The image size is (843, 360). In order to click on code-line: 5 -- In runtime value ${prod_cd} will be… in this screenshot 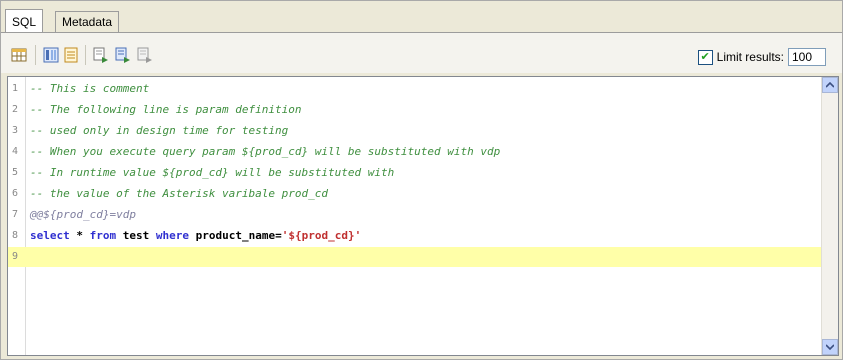, I will do `click(415, 173)`.